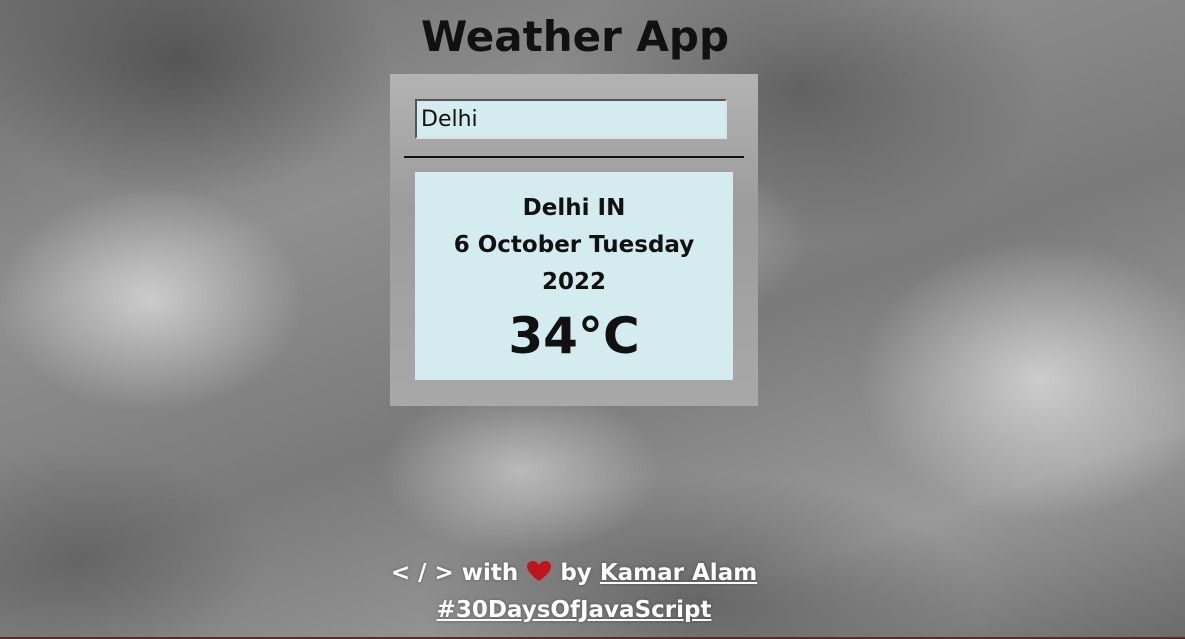 The height and width of the screenshot is (639, 1185). What do you see at coordinates (574, 245) in the screenshot?
I see `date-label: 6 October Tuesday` at bounding box center [574, 245].